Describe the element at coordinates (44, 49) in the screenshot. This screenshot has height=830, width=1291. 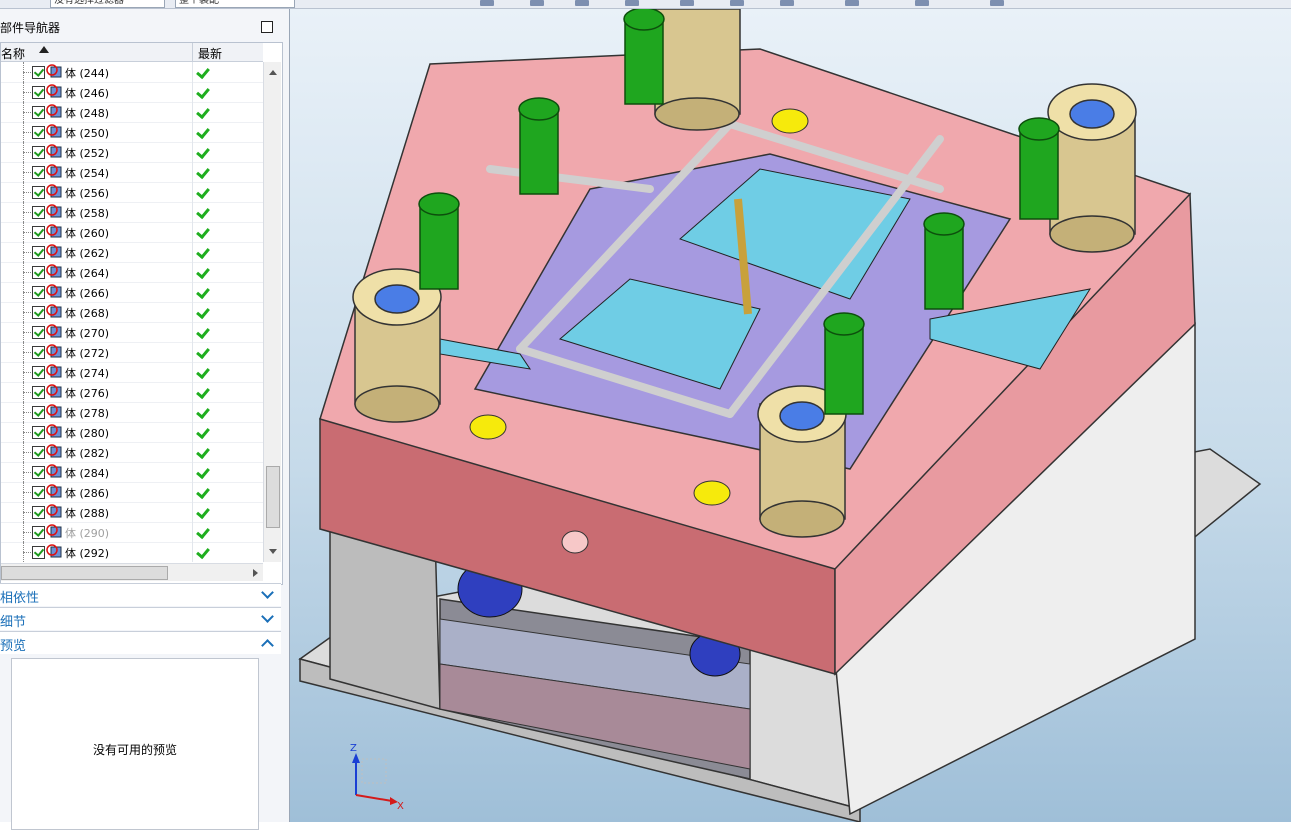
I see `sort-ascending-icon` at that location.